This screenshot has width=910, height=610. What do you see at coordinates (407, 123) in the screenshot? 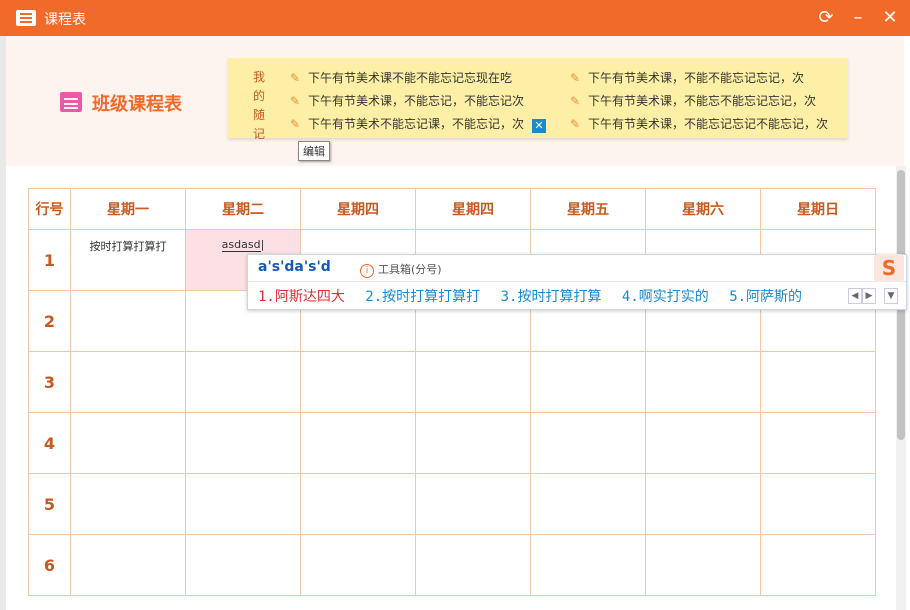
I see `note-item: ✎ 下午有节美术不能忘记课，不能忘记，次` at bounding box center [407, 123].